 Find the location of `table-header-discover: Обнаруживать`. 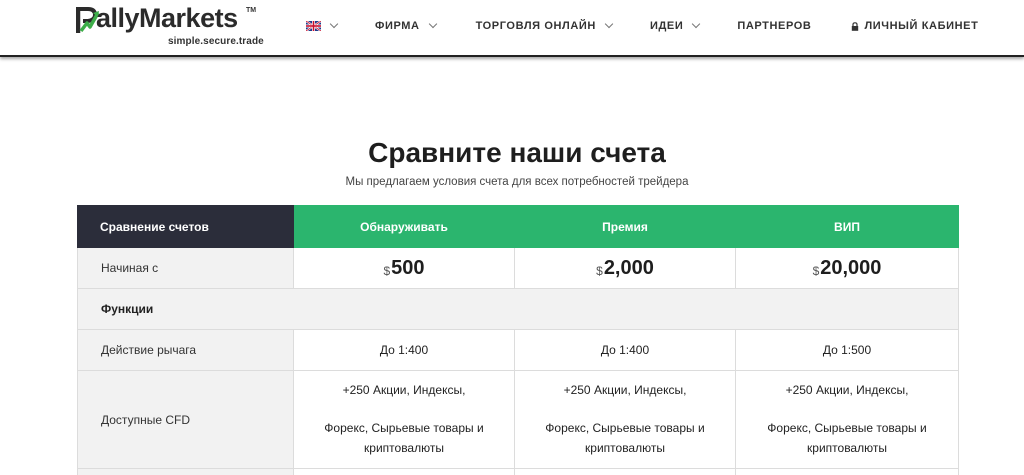

table-header-discover: Обнаруживать is located at coordinates (404, 226).